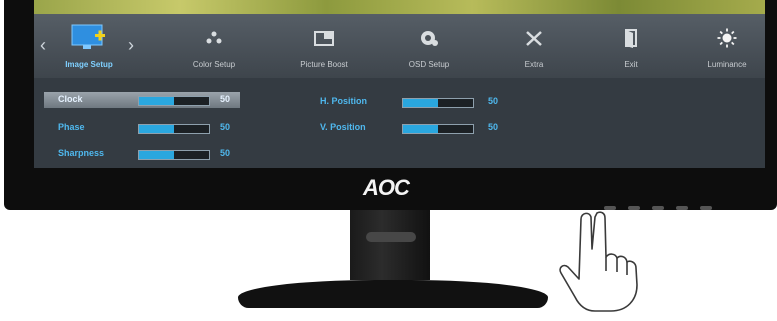 The image size is (777, 321). Describe the element at coordinates (214, 37) in the screenshot. I see `color-dots-icon` at that location.